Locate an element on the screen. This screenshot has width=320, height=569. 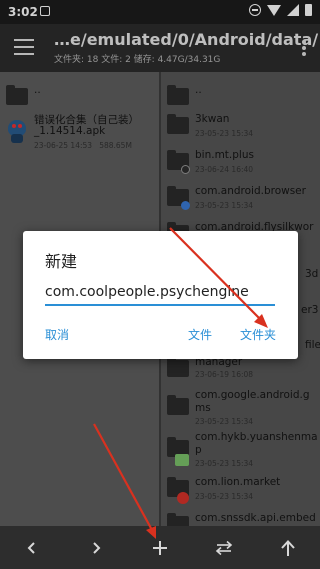
up-directory-button is located at coordinates (288, 547).